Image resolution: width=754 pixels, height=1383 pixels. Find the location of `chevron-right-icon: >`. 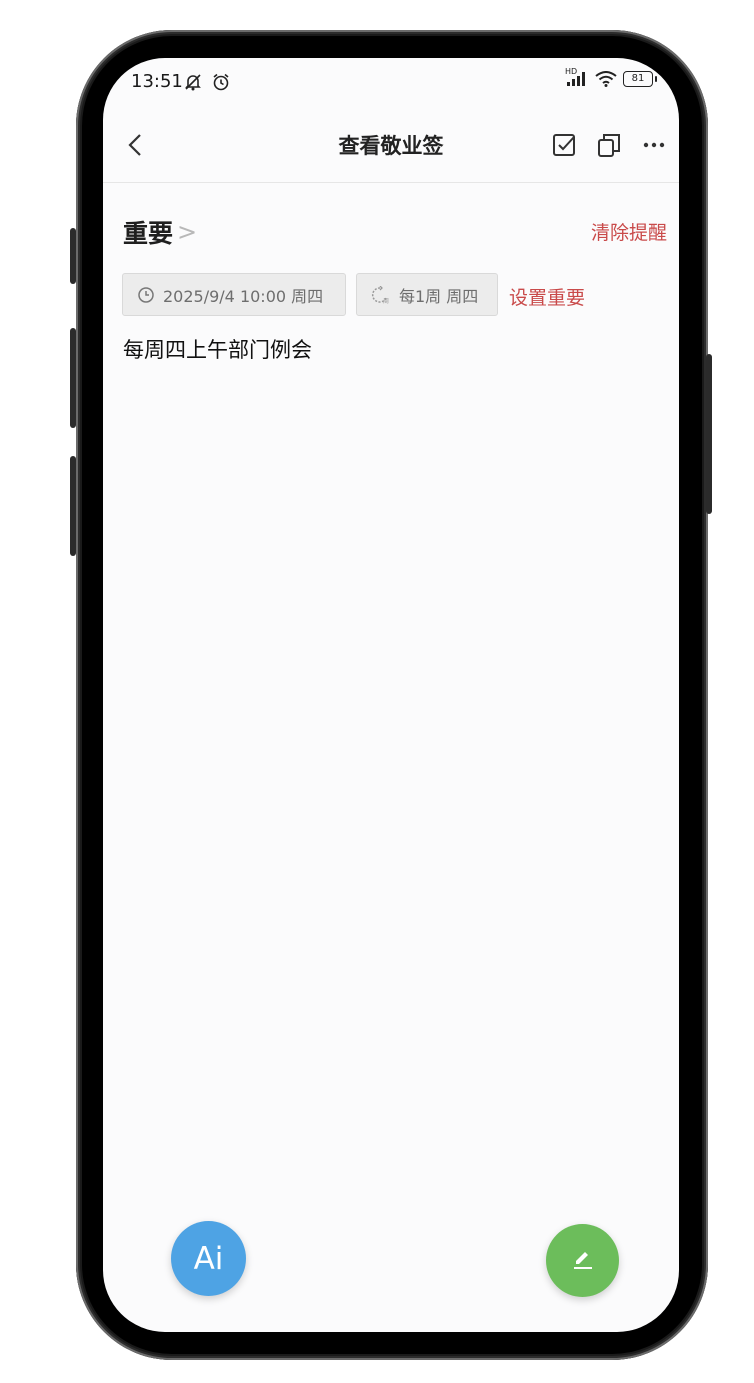

chevron-right-icon: > is located at coordinates (187, 232).